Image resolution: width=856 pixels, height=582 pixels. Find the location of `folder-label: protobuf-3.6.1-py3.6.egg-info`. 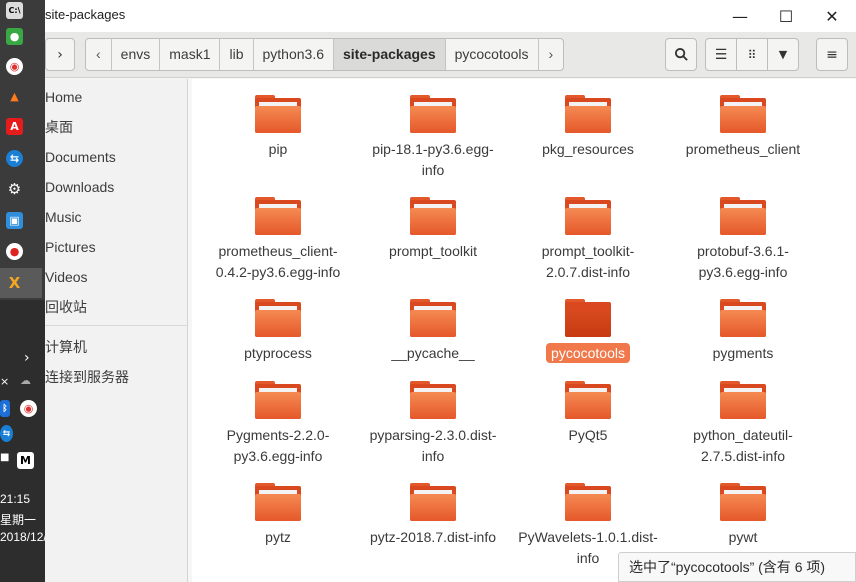

folder-label: protobuf-3.6.1-py3.6.egg-info is located at coordinates (743, 261).